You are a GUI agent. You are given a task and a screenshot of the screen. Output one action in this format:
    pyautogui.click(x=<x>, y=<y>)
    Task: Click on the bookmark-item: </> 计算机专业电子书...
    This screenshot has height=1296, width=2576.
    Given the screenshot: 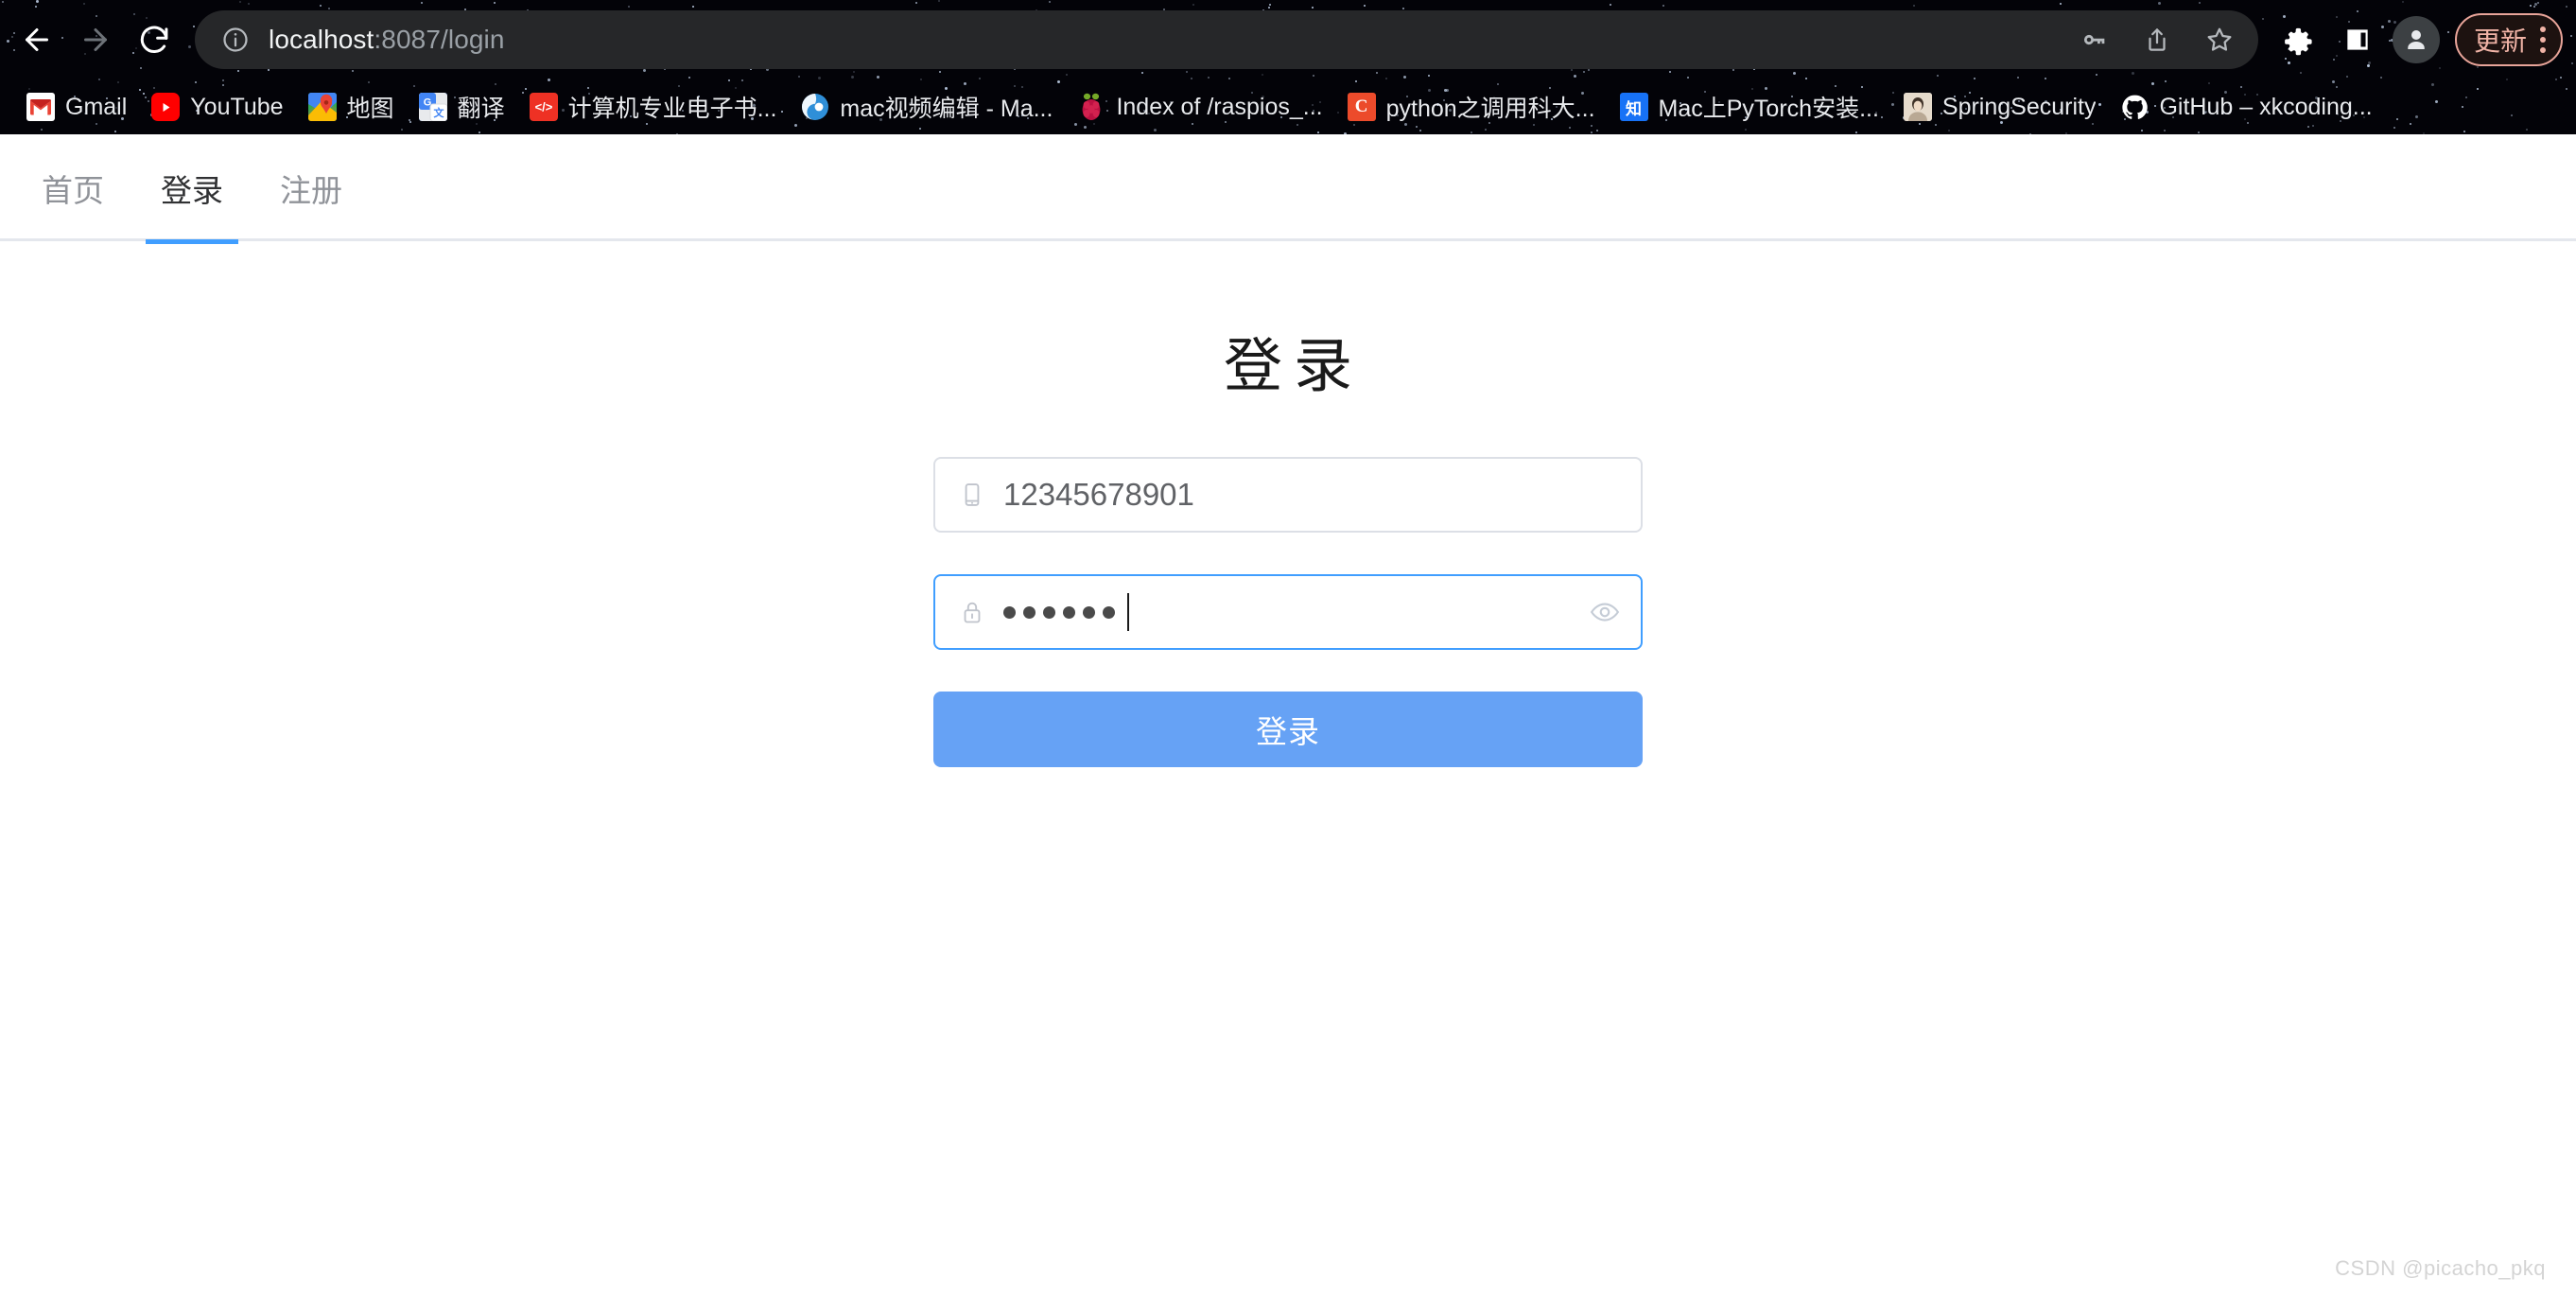 What is the action you would take?
    pyautogui.click(x=653, y=107)
    